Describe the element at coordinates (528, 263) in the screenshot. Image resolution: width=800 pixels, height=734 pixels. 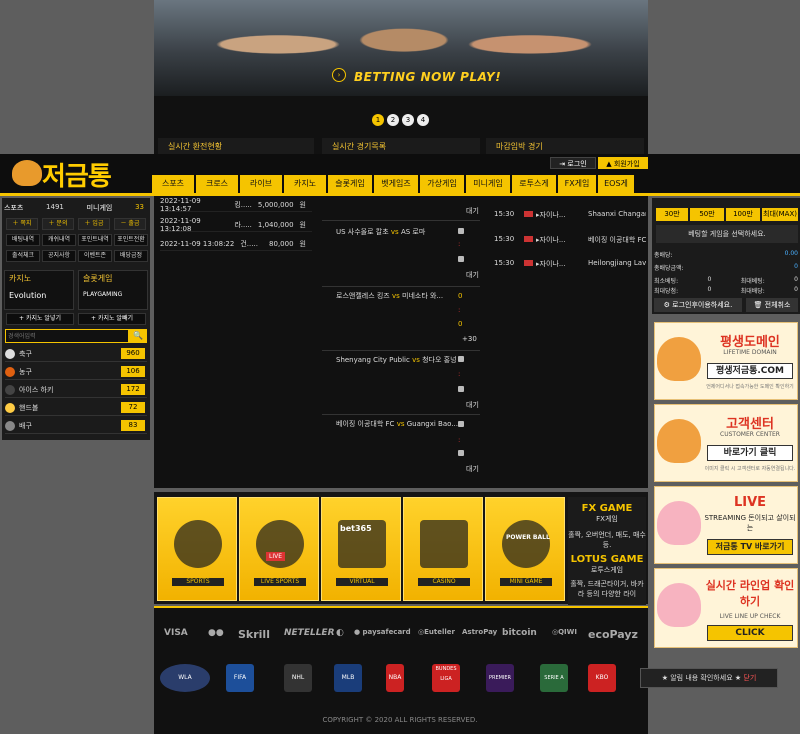
I see `flag-icon` at that location.